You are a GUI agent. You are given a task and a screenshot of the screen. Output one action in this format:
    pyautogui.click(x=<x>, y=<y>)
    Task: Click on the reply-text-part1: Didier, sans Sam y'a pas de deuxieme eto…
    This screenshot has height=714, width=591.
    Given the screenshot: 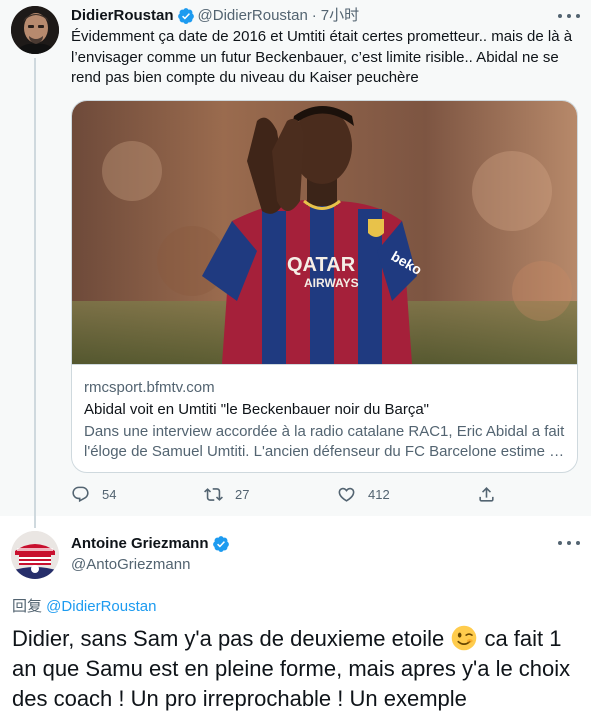 What is the action you would take?
    pyautogui.click(x=231, y=638)
    